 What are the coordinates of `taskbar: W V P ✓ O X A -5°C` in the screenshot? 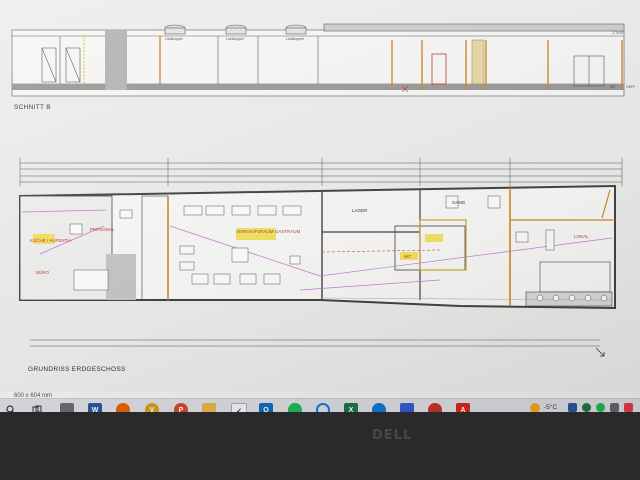 It's located at (320, 405).